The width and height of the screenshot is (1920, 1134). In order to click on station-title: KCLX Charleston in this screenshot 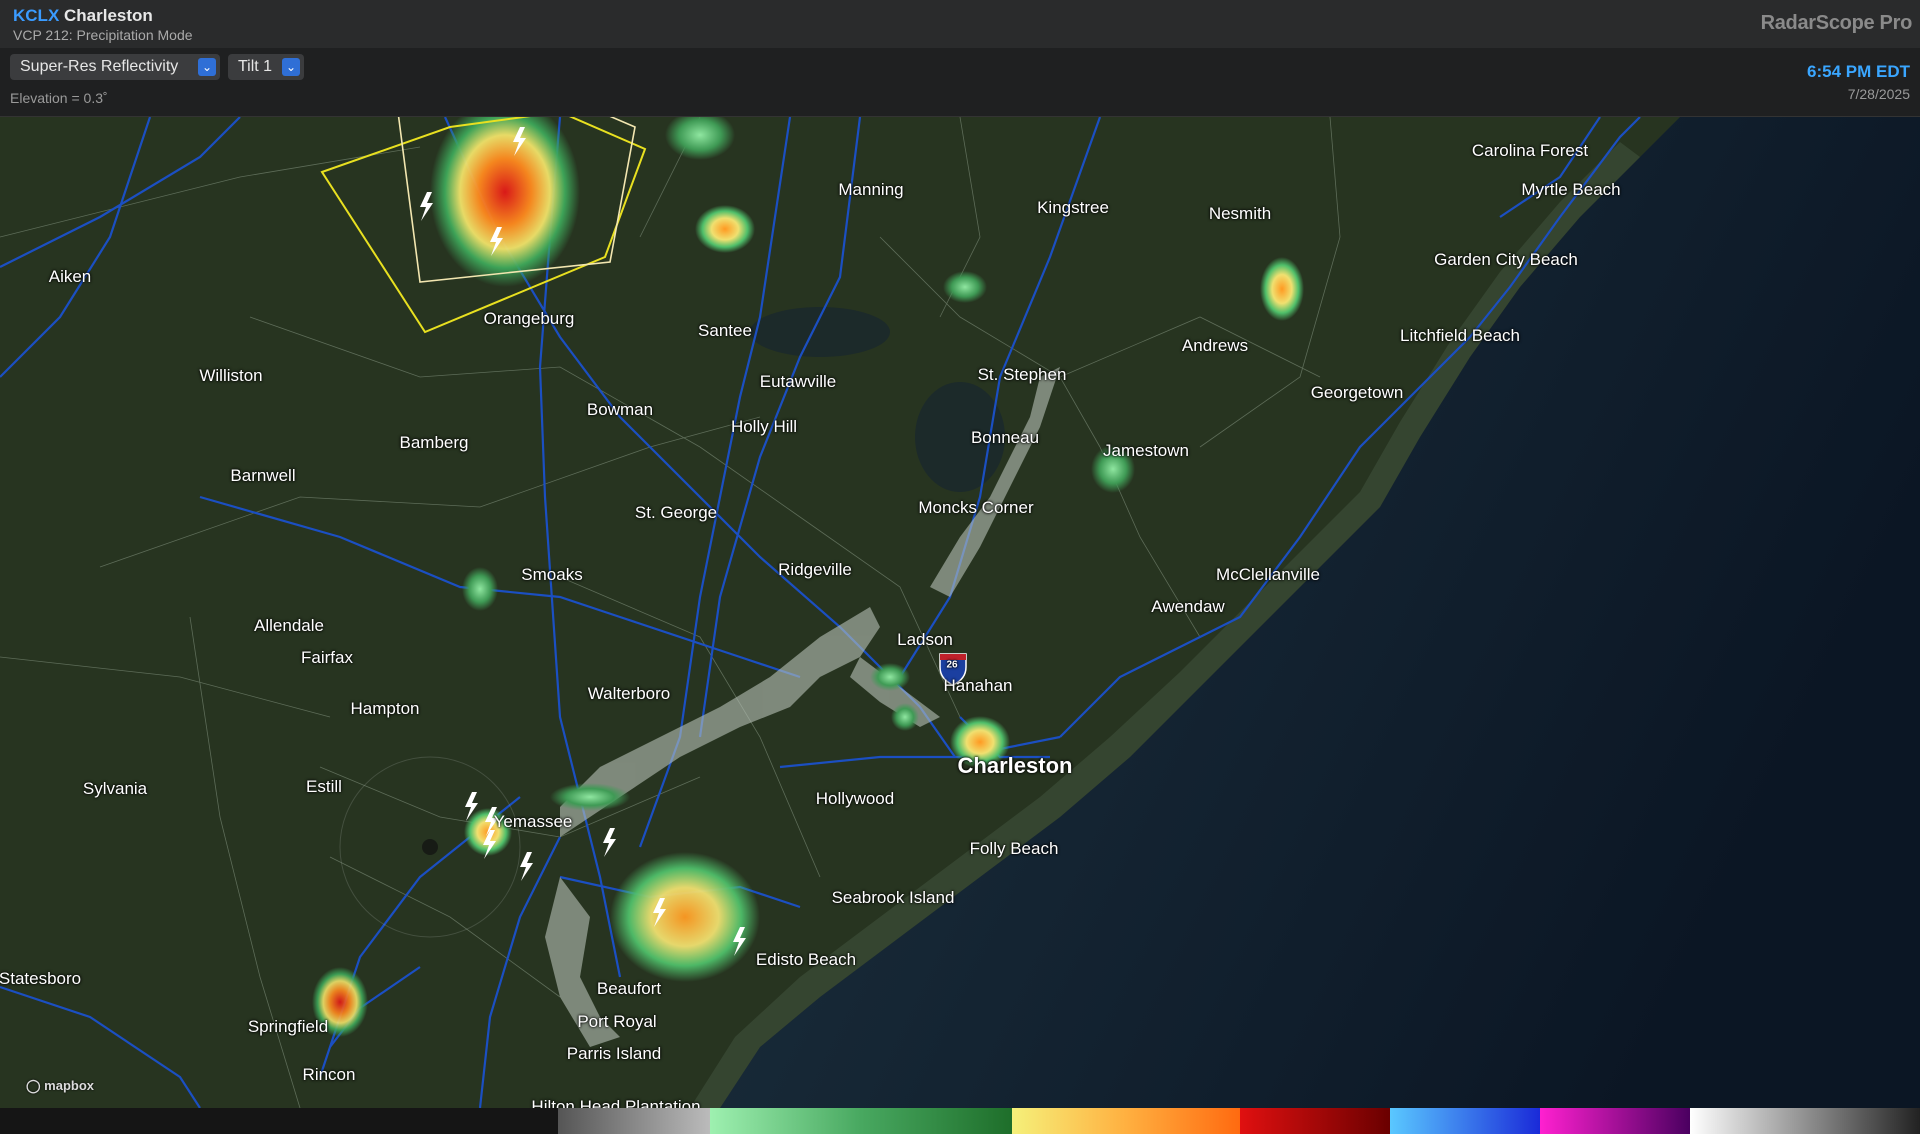, I will do `click(83, 16)`.